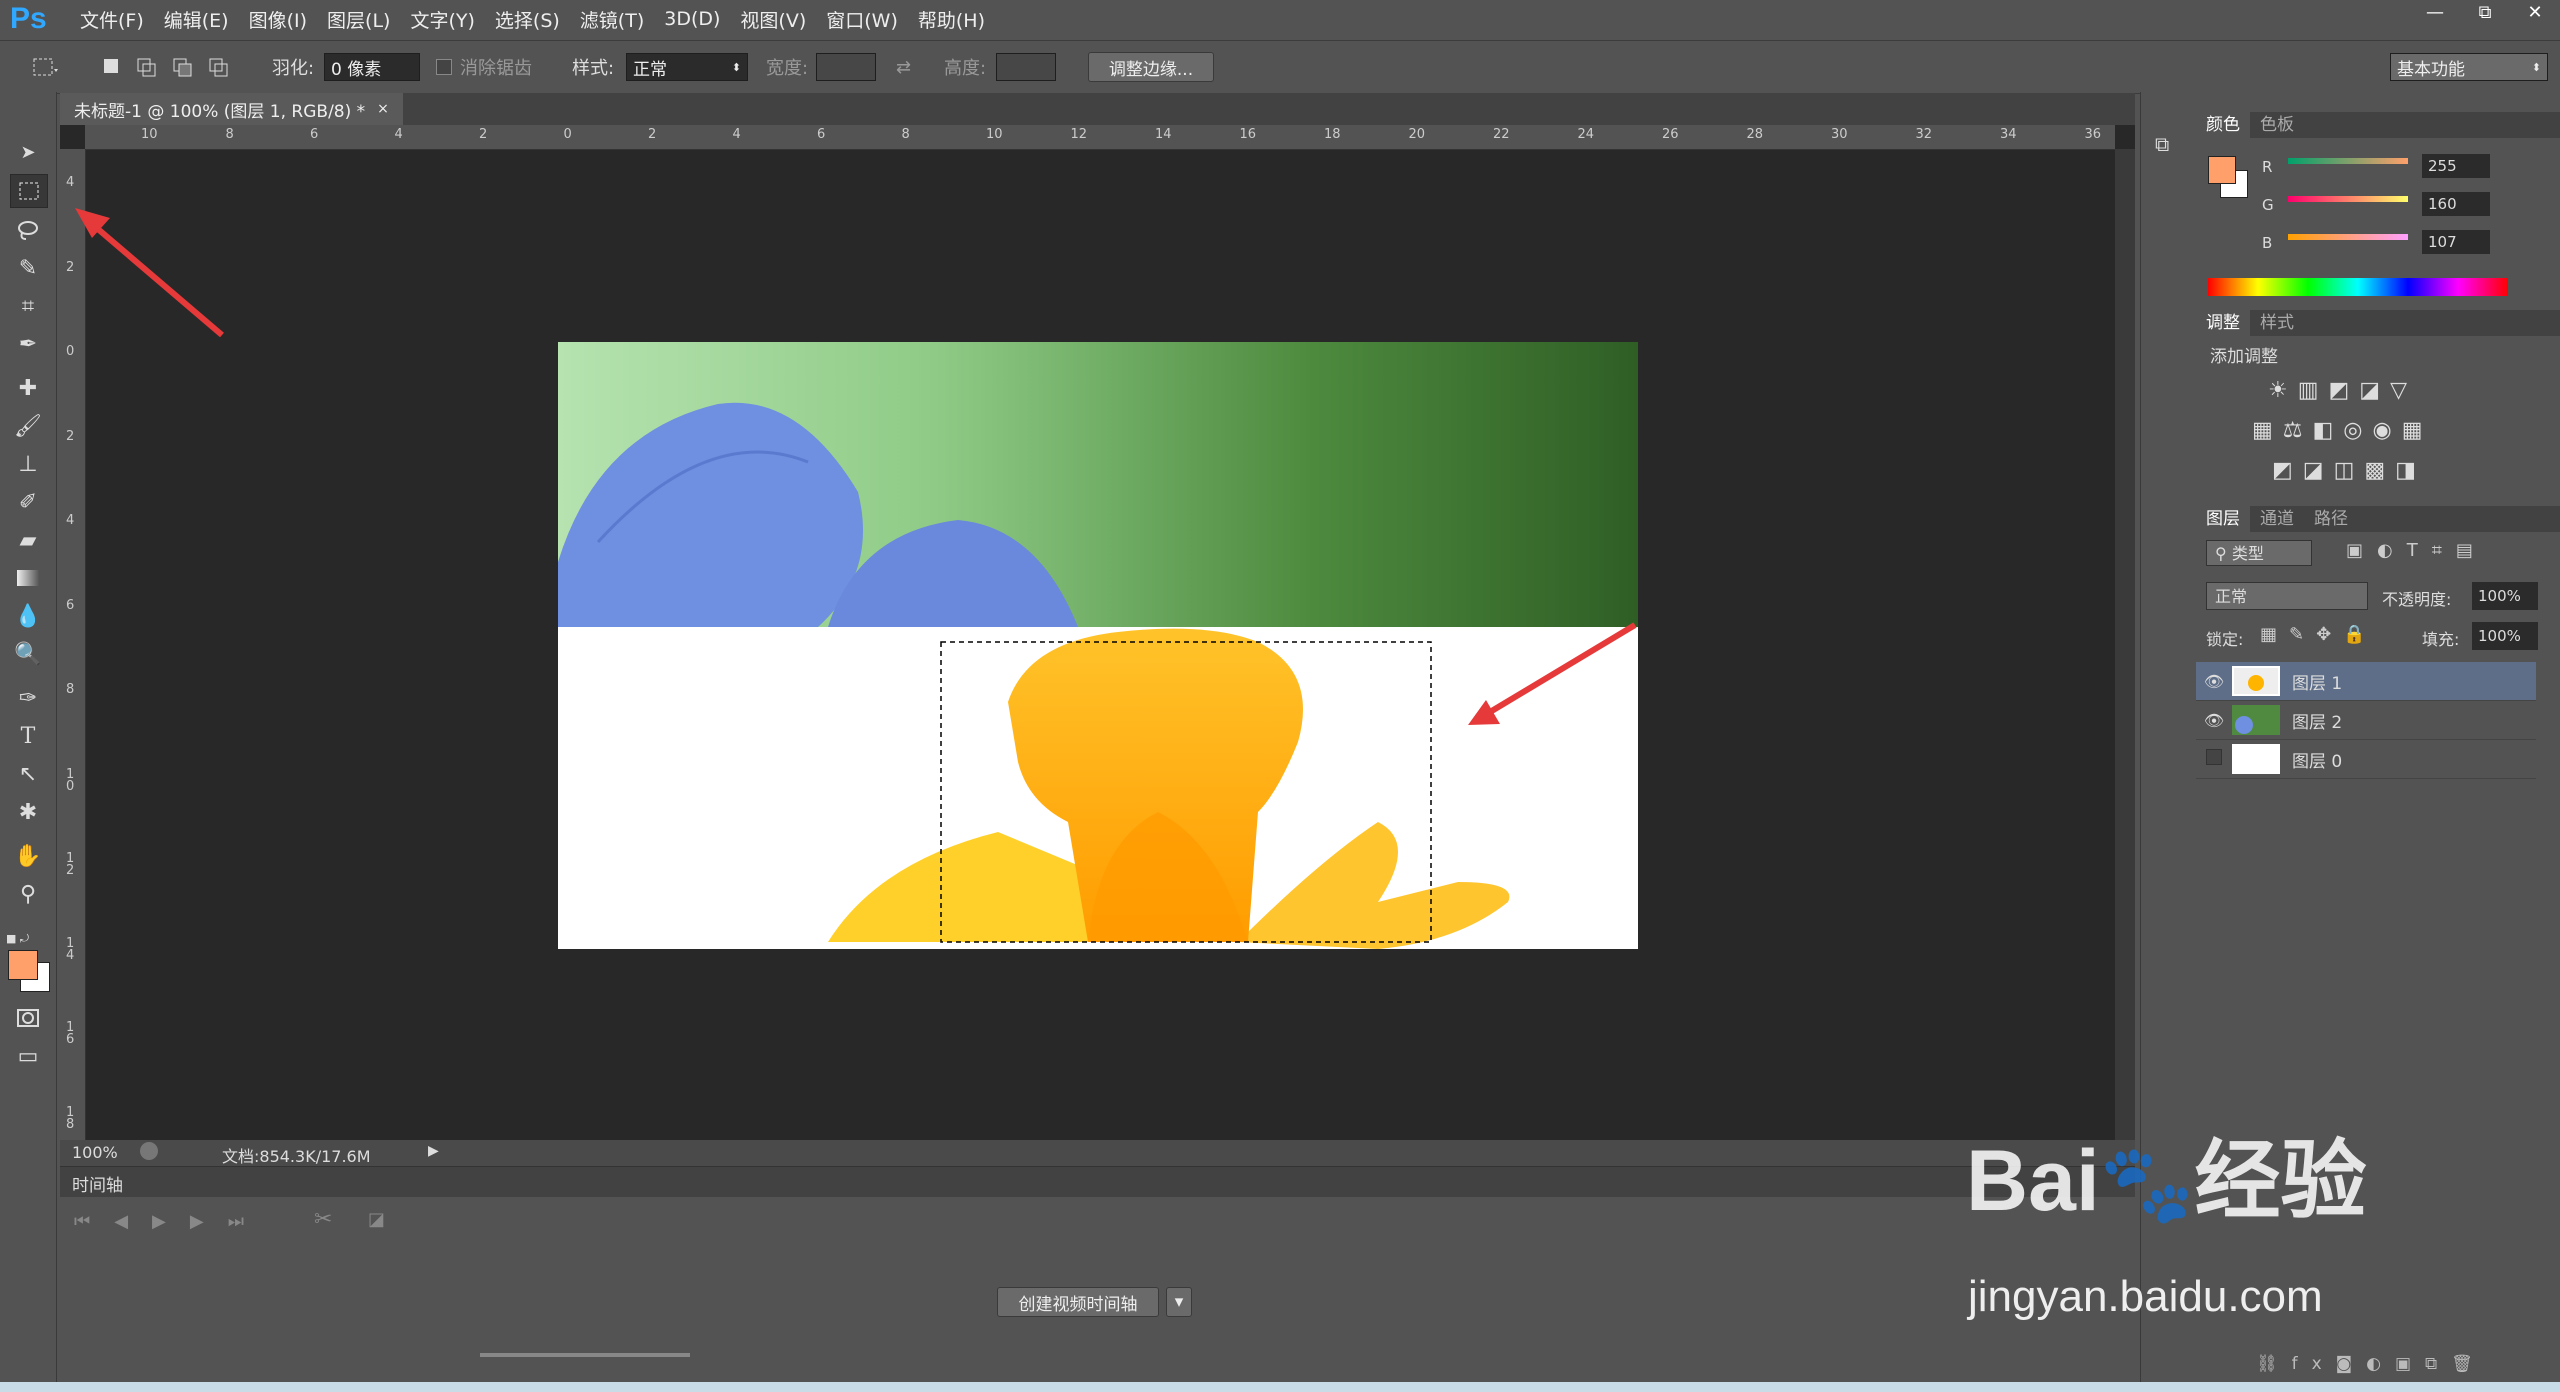 The height and width of the screenshot is (1392, 2560). Describe the element at coordinates (70, 1118) in the screenshot. I see `ruler-tick-label: 1 8` at that location.